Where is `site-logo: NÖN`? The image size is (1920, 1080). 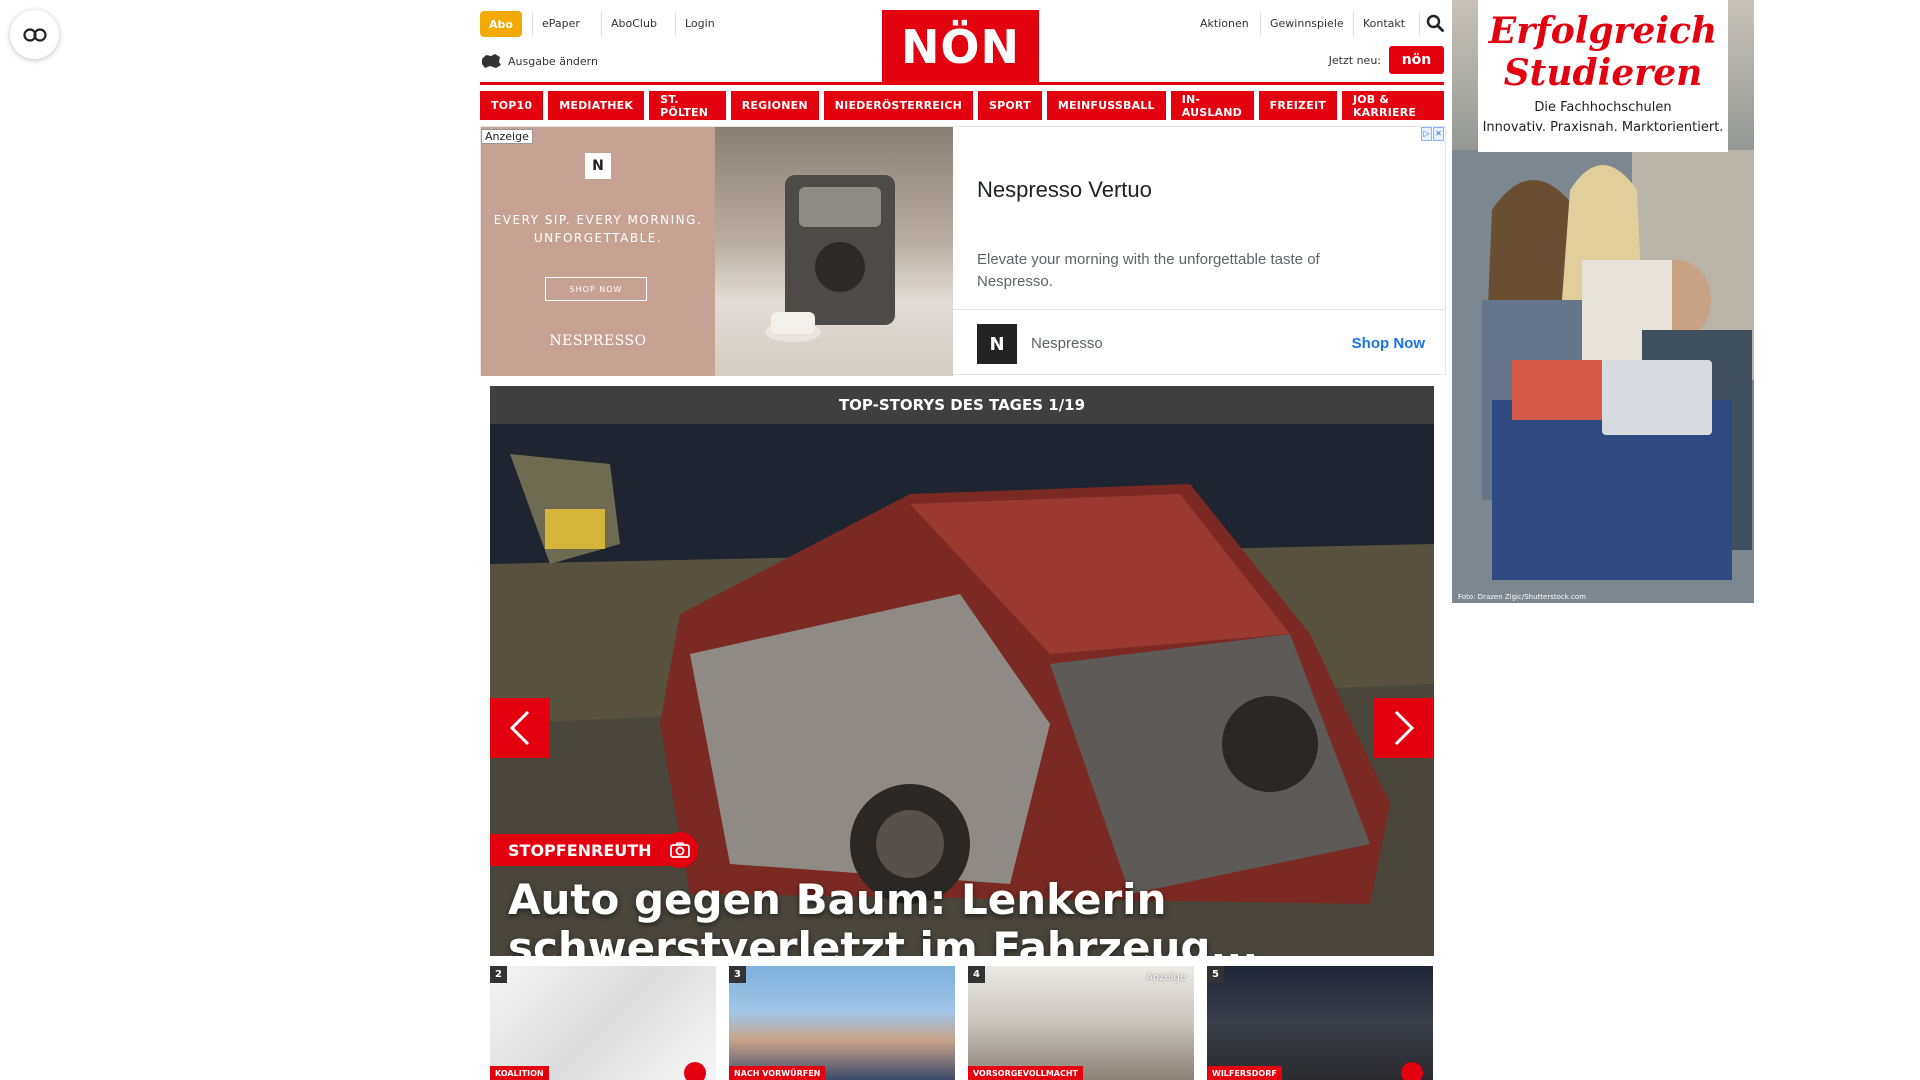 site-logo: NÖN is located at coordinates (960, 46).